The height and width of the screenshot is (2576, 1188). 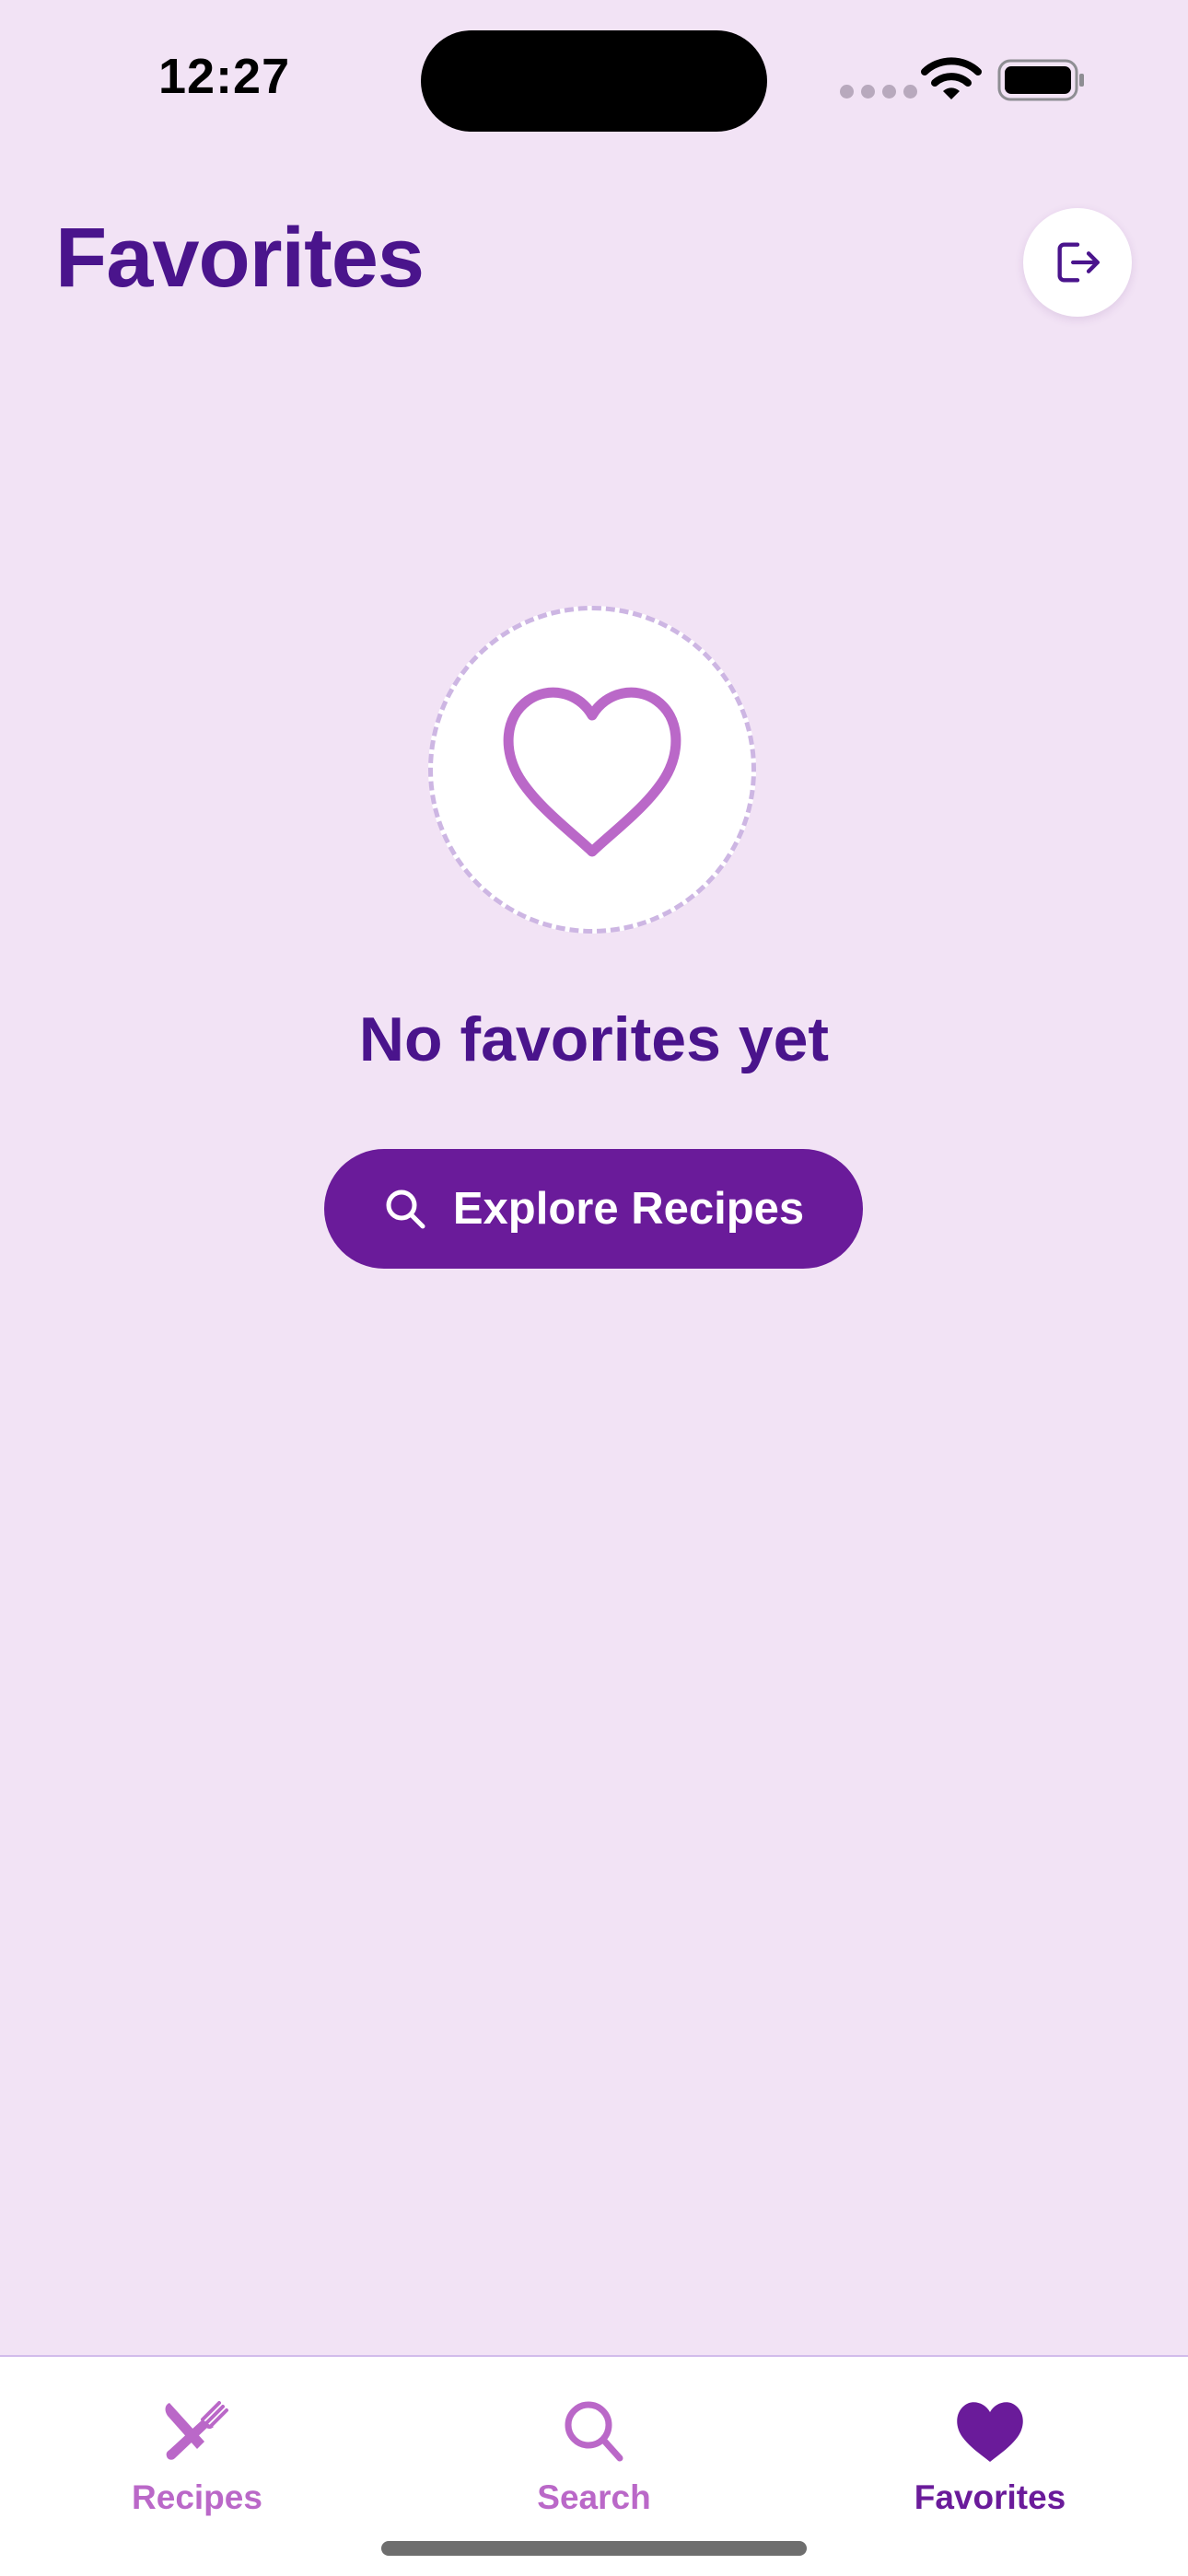 I want to click on logout-button, so click(x=1077, y=262).